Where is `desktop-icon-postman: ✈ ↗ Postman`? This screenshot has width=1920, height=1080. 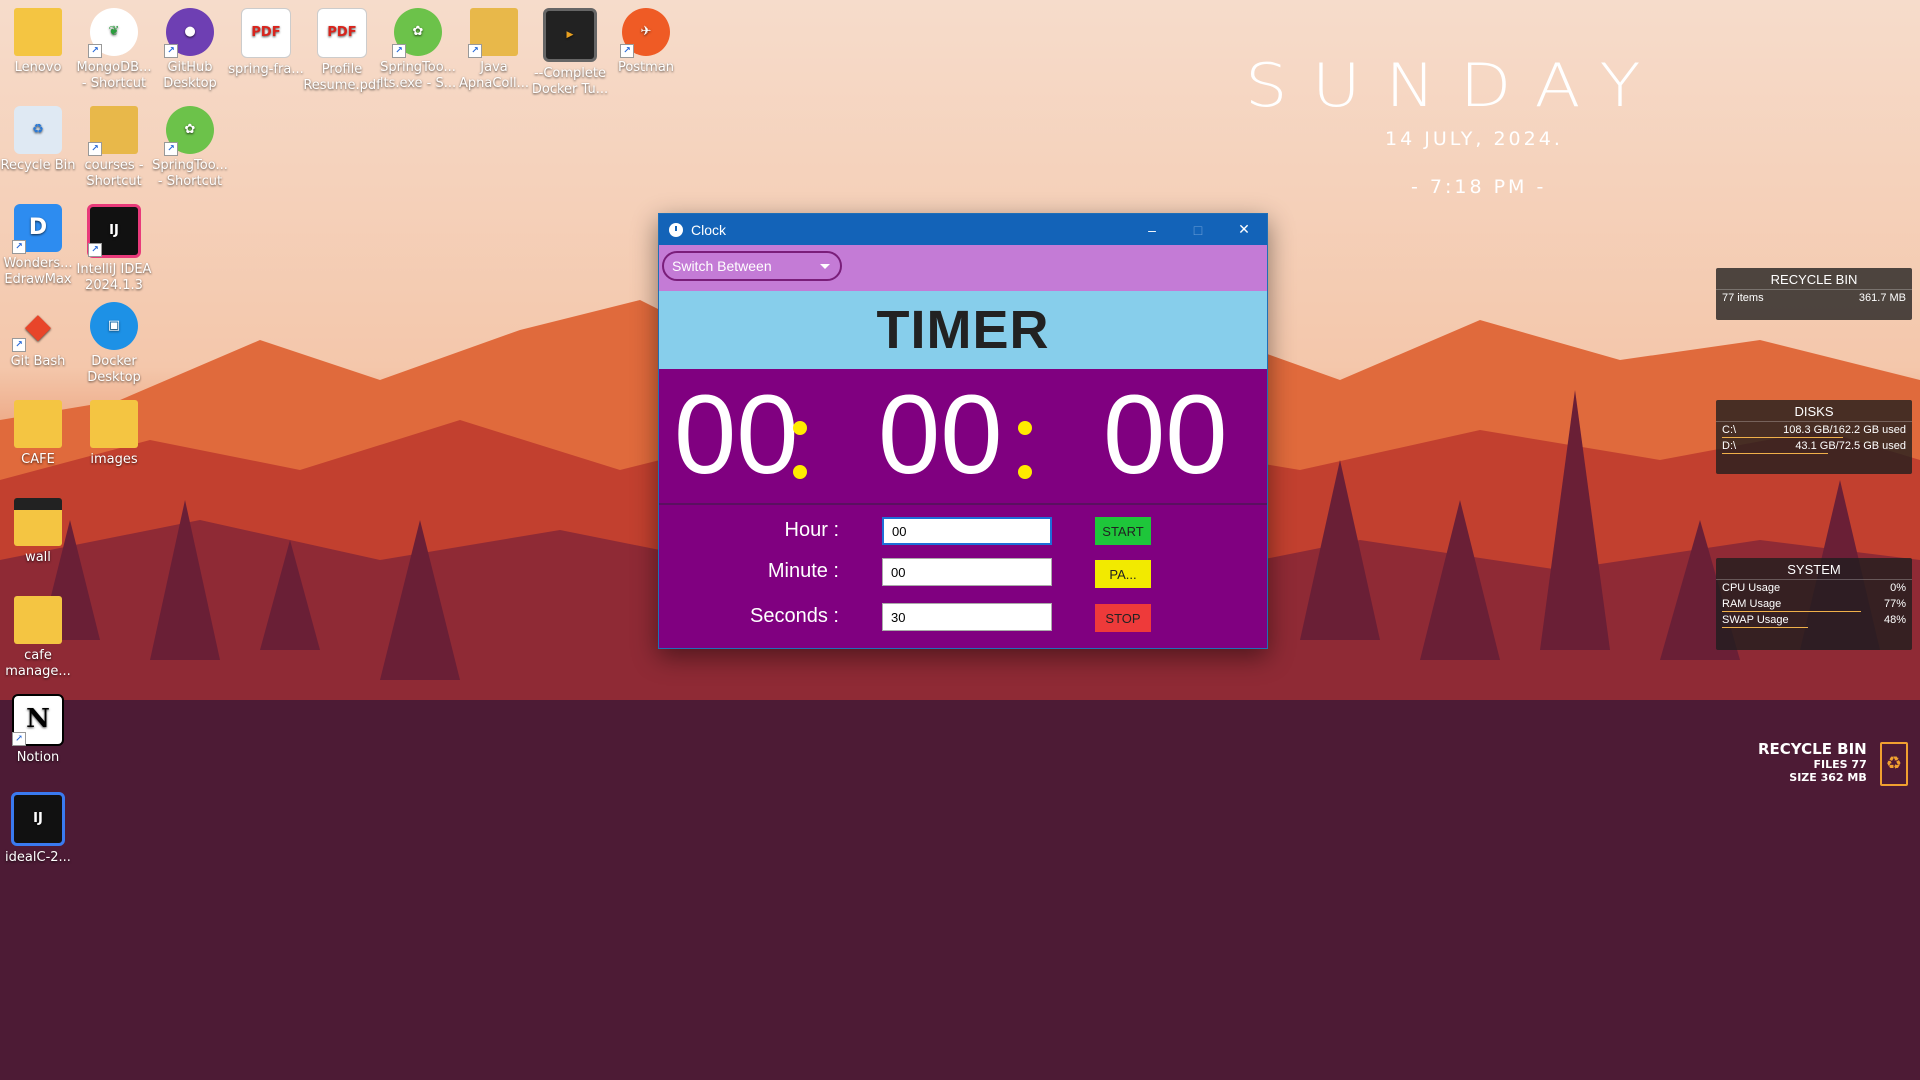
desktop-icon-postman: ✈ ↗ Postman is located at coordinates (646, 41).